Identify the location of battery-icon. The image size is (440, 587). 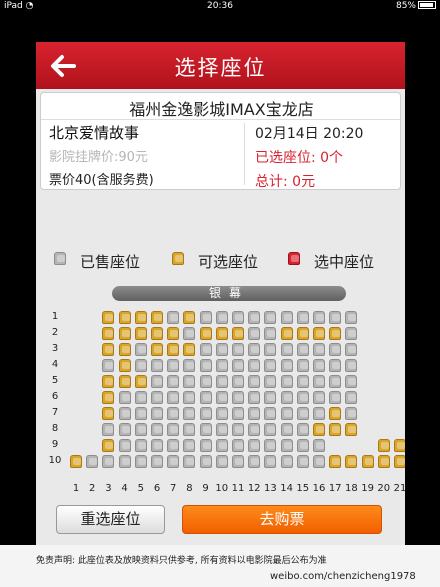
(427, 5).